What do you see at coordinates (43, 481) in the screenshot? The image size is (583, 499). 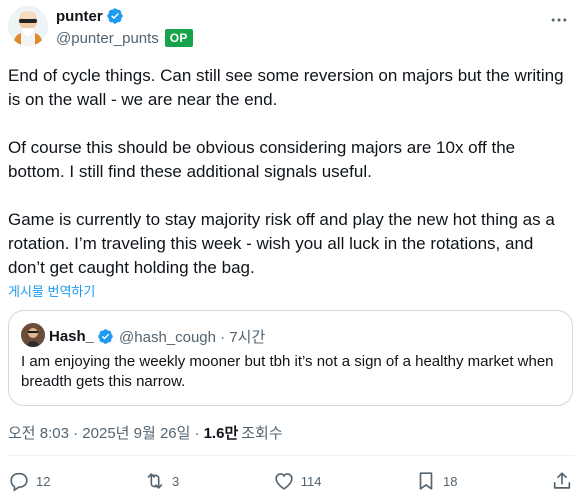 I see `reply-count: 12` at bounding box center [43, 481].